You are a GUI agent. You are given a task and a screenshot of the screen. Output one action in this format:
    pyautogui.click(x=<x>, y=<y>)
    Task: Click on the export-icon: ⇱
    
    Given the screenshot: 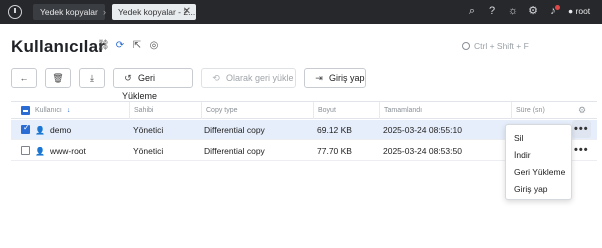 What is the action you would take?
    pyautogui.click(x=137, y=46)
    